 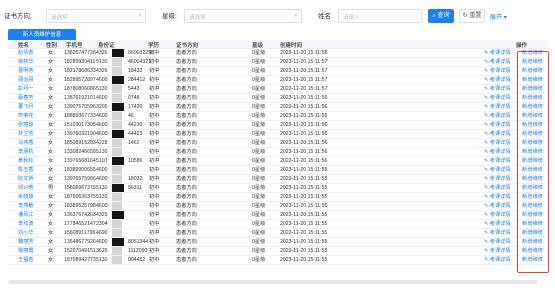 I want to click on cell-phone: 15207049151, so click(x=80, y=251).